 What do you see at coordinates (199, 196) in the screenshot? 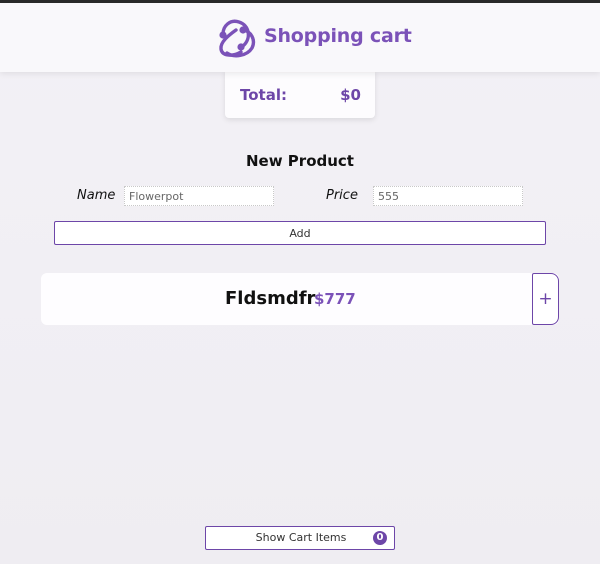
I see `product-name-input` at bounding box center [199, 196].